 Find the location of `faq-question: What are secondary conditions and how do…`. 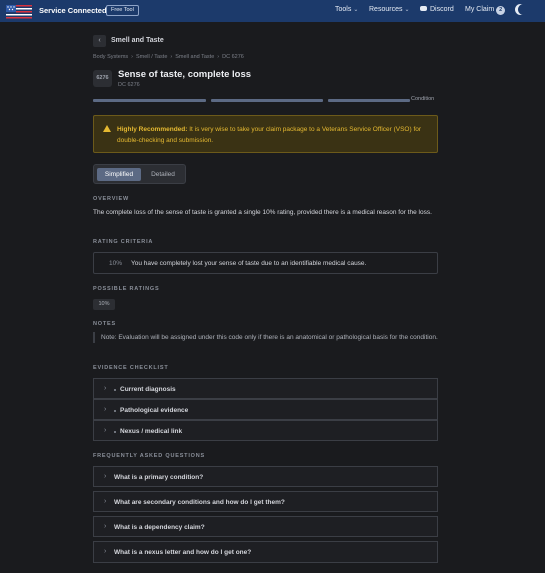

faq-question: What are secondary conditions and how do… is located at coordinates (199, 502).